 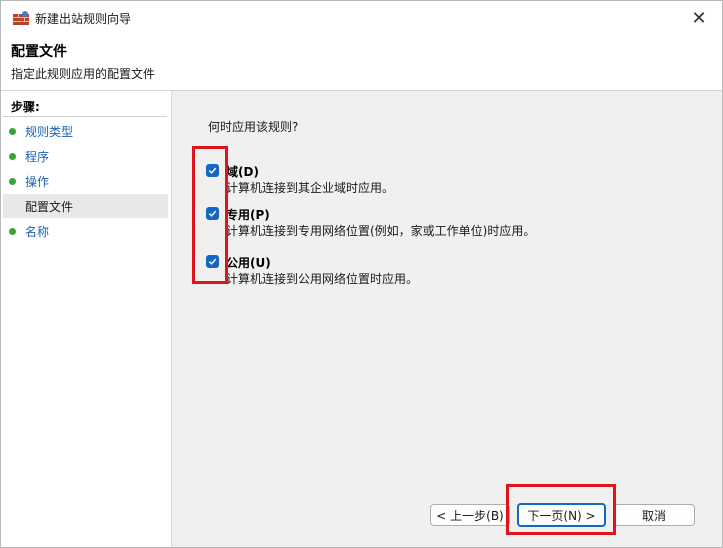 I want to click on close-icon: ✕, so click(x=699, y=18).